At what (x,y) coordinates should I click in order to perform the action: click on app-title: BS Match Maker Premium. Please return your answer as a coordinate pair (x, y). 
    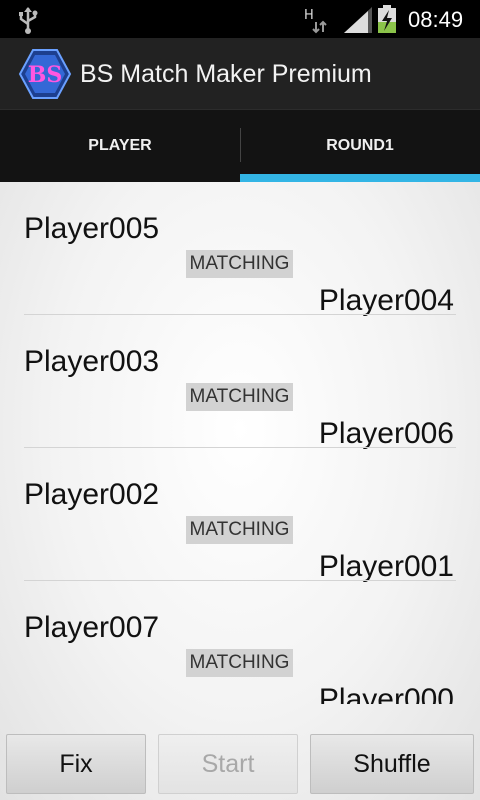
    Looking at the image, I should click on (226, 74).